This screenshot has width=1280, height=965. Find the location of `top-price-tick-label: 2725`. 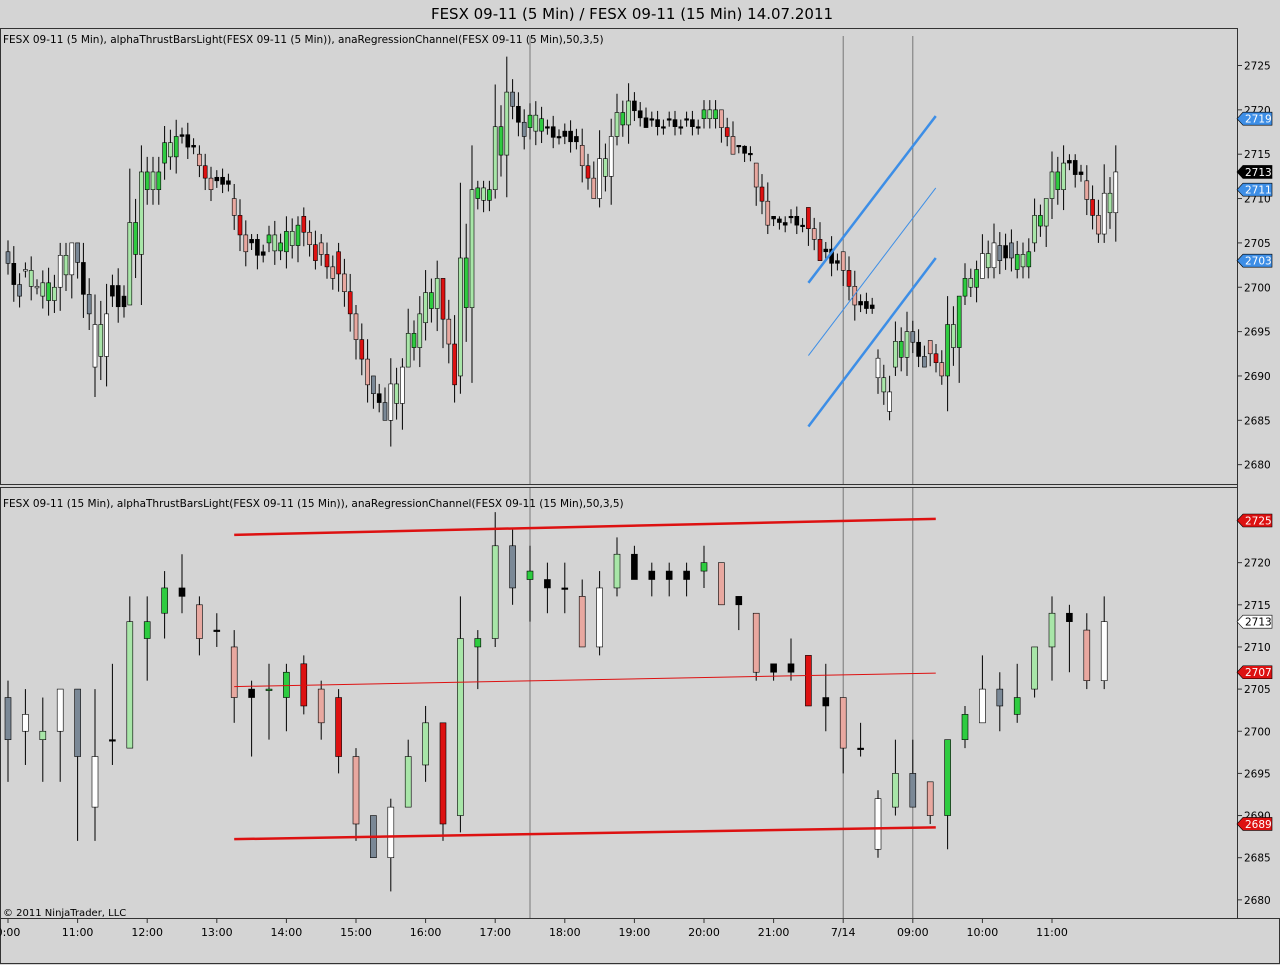

top-price-tick-label: 2725 is located at coordinates (1257, 67).